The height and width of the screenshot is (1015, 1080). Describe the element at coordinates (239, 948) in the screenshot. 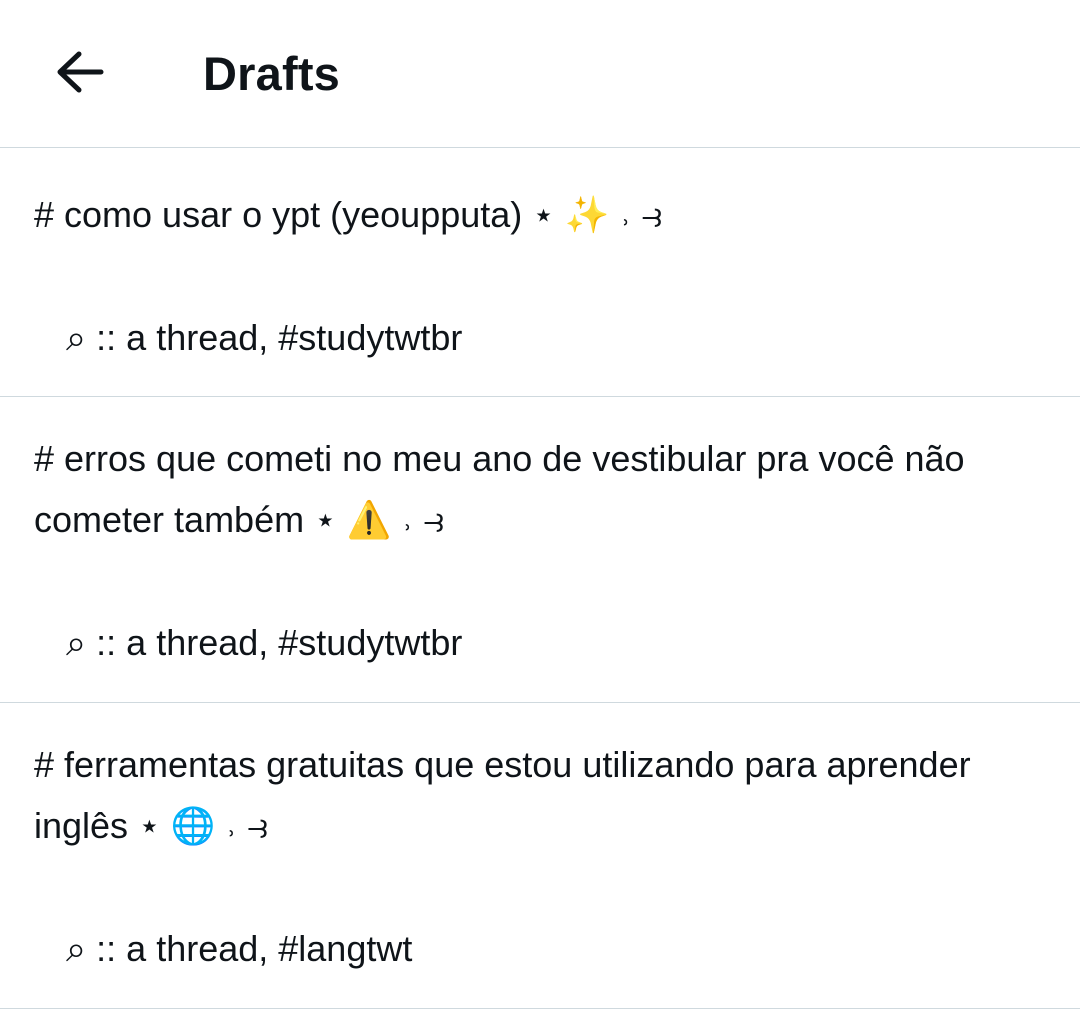

I see `draft-subline: ⌕ :: a thread, #langtwt` at that location.